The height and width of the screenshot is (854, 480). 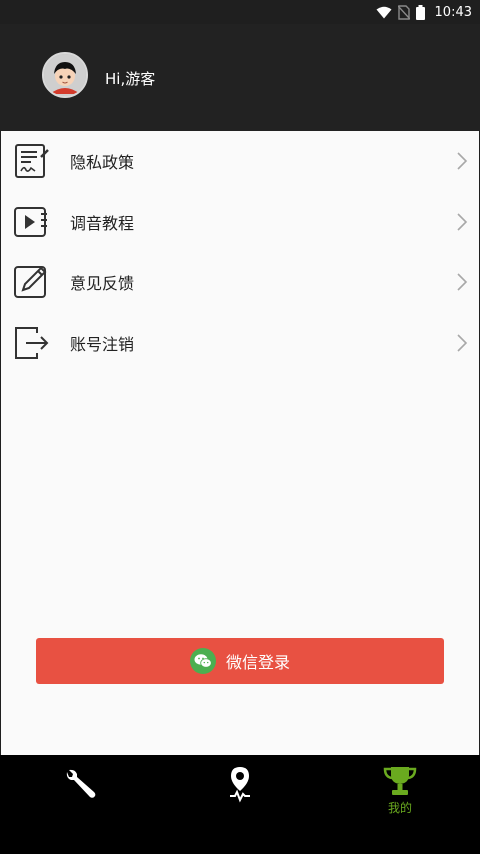 What do you see at coordinates (30, 282) in the screenshot?
I see `feedback-pencil-icon` at bounding box center [30, 282].